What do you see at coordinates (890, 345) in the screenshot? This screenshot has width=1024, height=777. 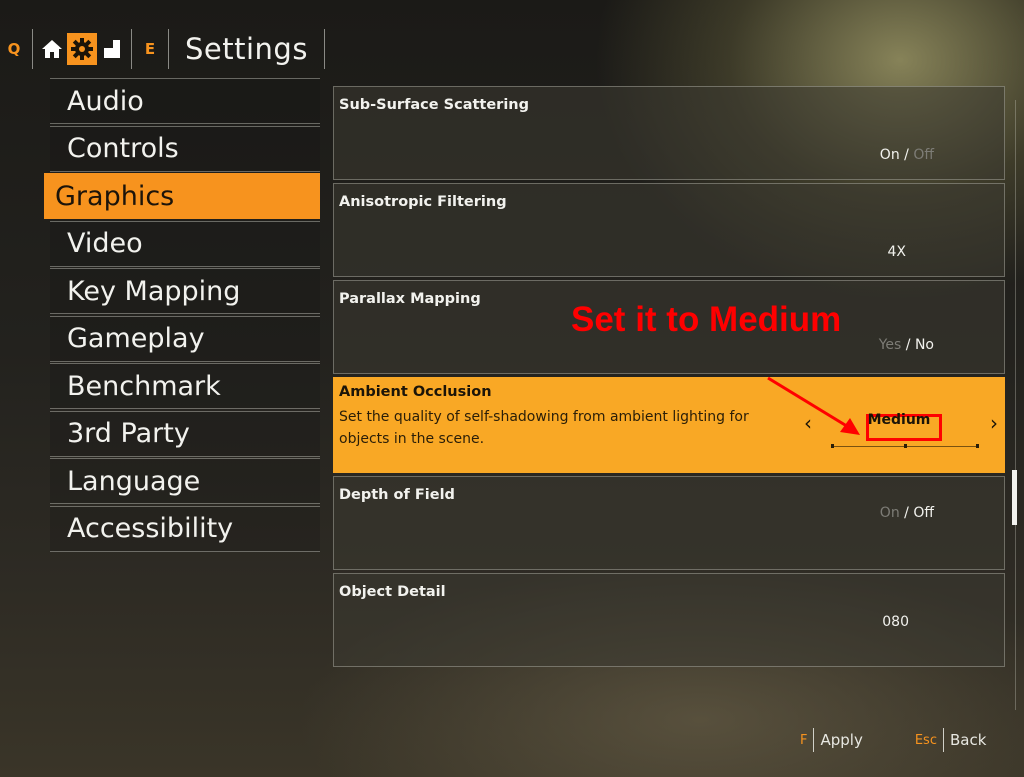 I see `option-yes: Yes` at bounding box center [890, 345].